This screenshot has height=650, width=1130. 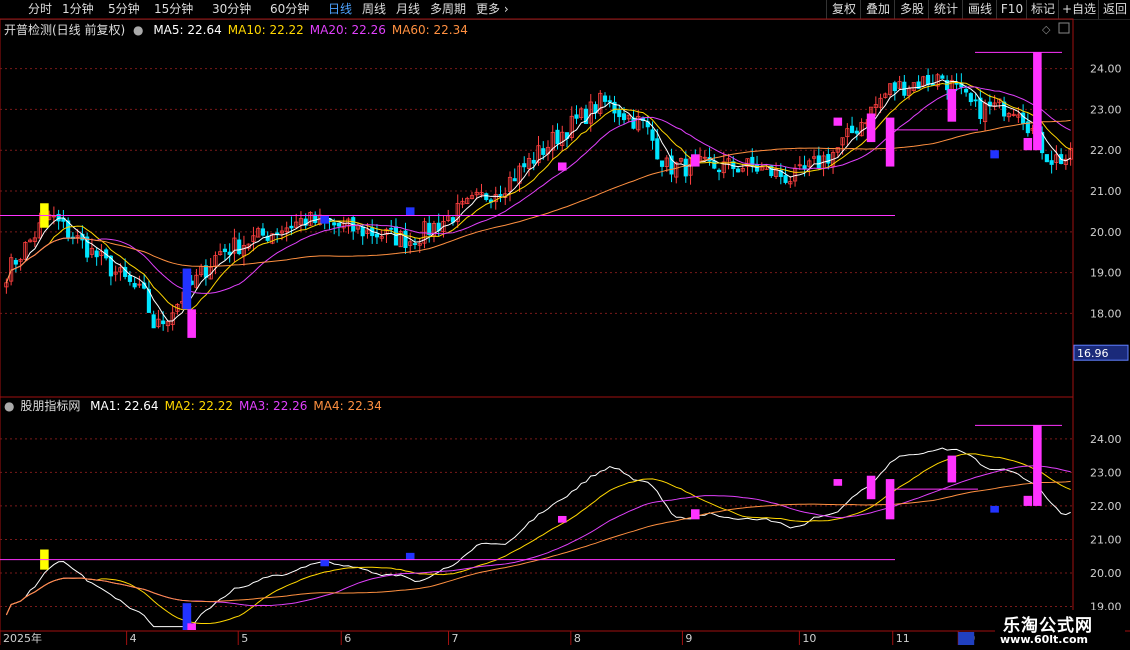 I want to click on xtick-8: 11, so click(x=903, y=638).